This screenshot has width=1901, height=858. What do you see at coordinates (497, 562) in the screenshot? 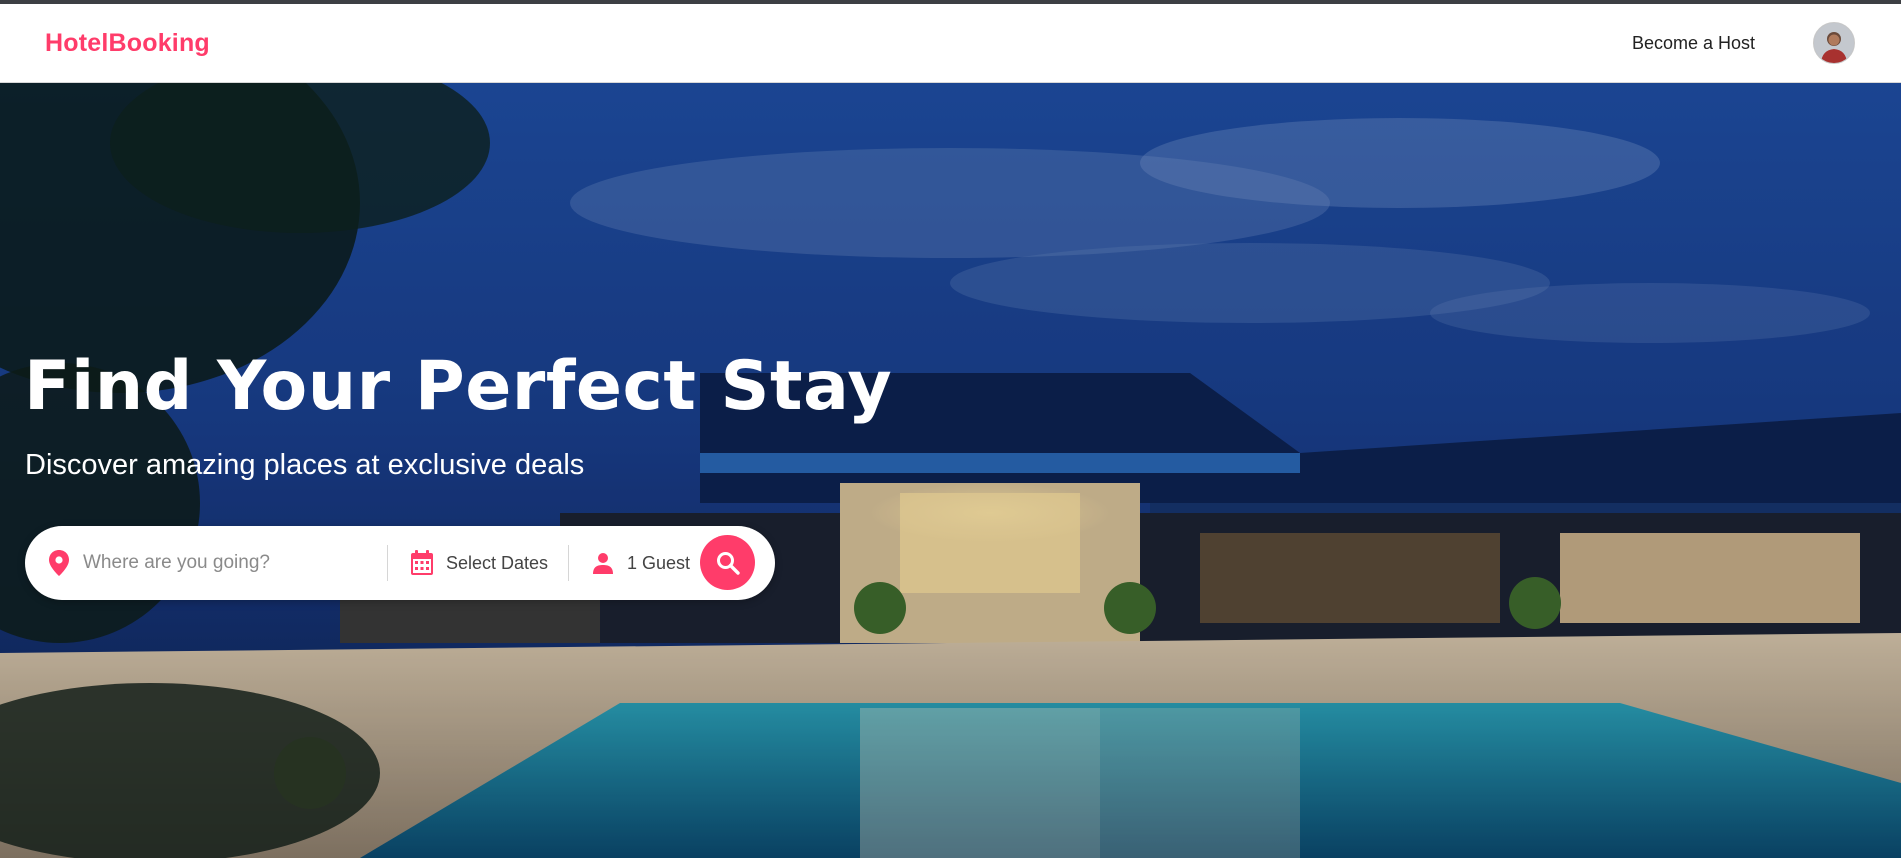
I see `dates-label: Select Dates` at bounding box center [497, 562].